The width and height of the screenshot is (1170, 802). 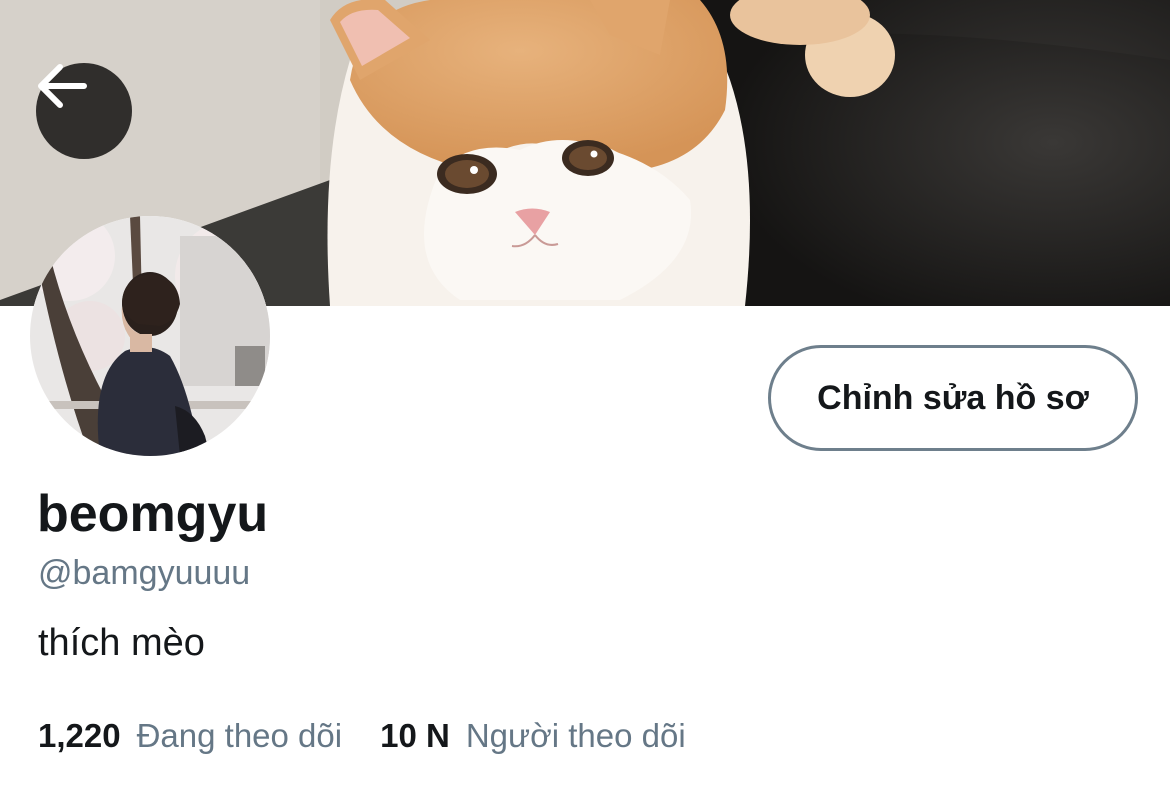 I want to click on edit-profile-button: Chỉnh sửa hồ sơ, so click(x=953, y=398).